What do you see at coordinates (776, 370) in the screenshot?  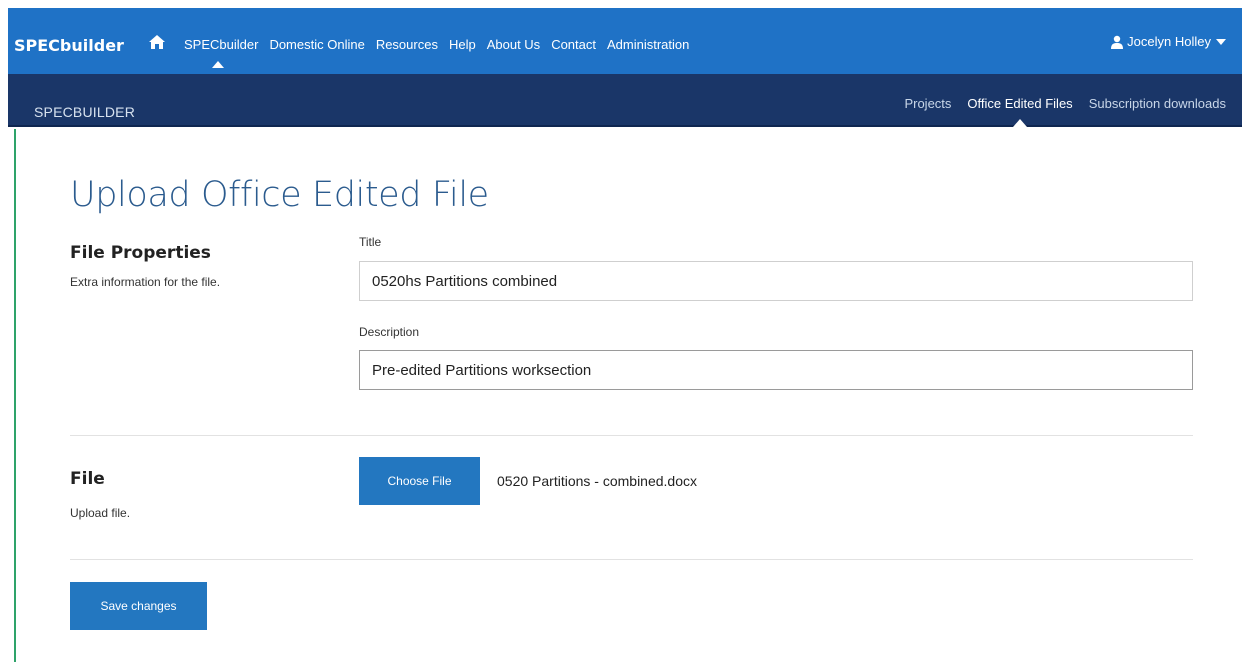 I see `description-input` at bounding box center [776, 370].